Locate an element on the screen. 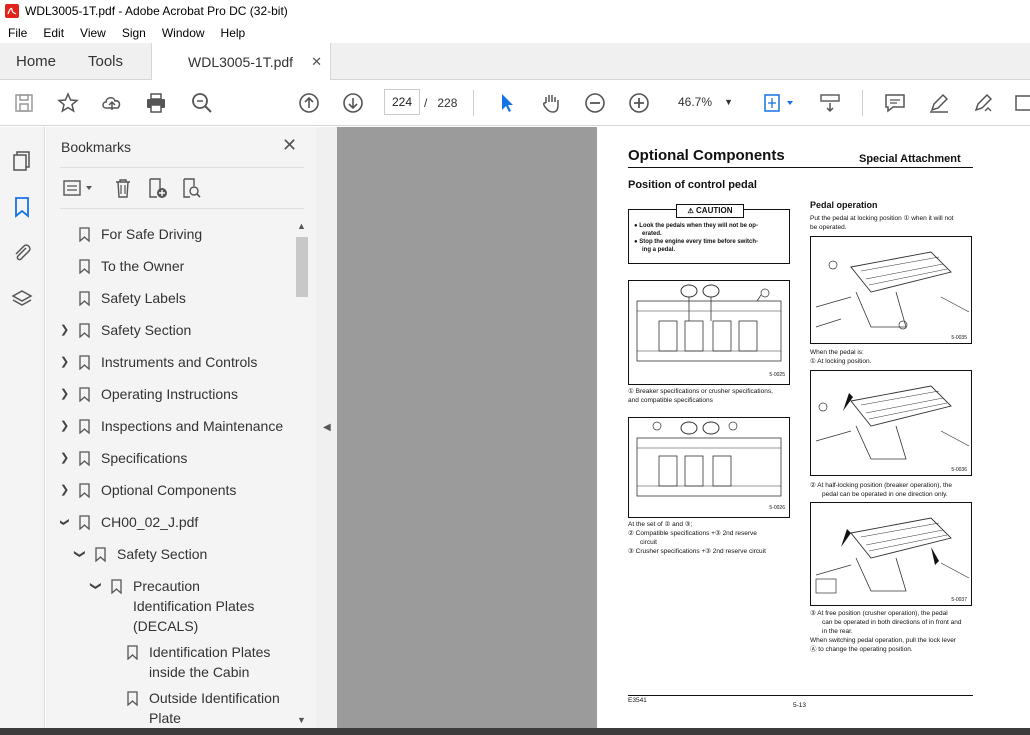  bookmark-toolbar is located at coordinates (182, 188).